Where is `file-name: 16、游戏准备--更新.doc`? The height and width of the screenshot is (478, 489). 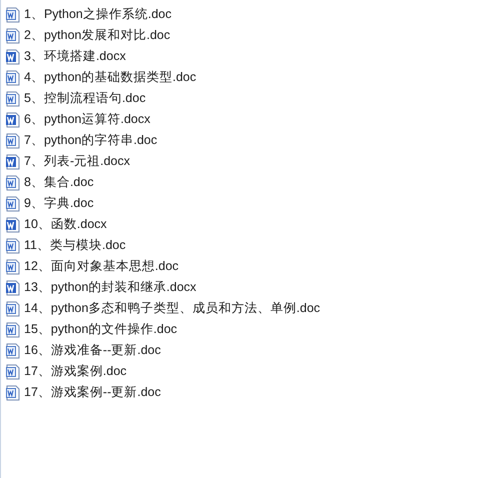 file-name: 16、游戏准备--更新.doc is located at coordinates (92, 350).